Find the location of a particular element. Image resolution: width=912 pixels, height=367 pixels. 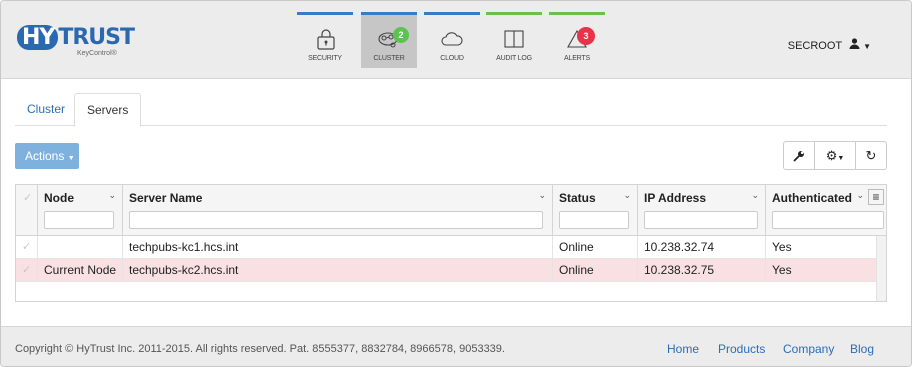

actions-dropdown-button: Actions ▼ is located at coordinates (47, 156).